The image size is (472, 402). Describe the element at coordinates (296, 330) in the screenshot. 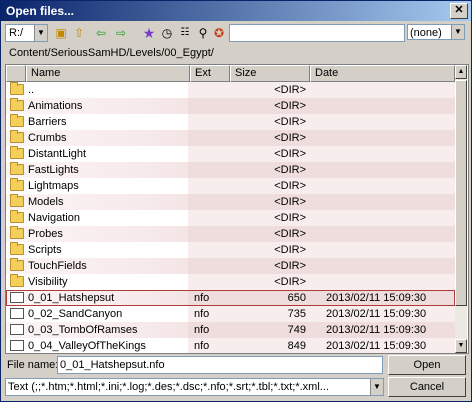

I see `cell-size: 749` at that location.